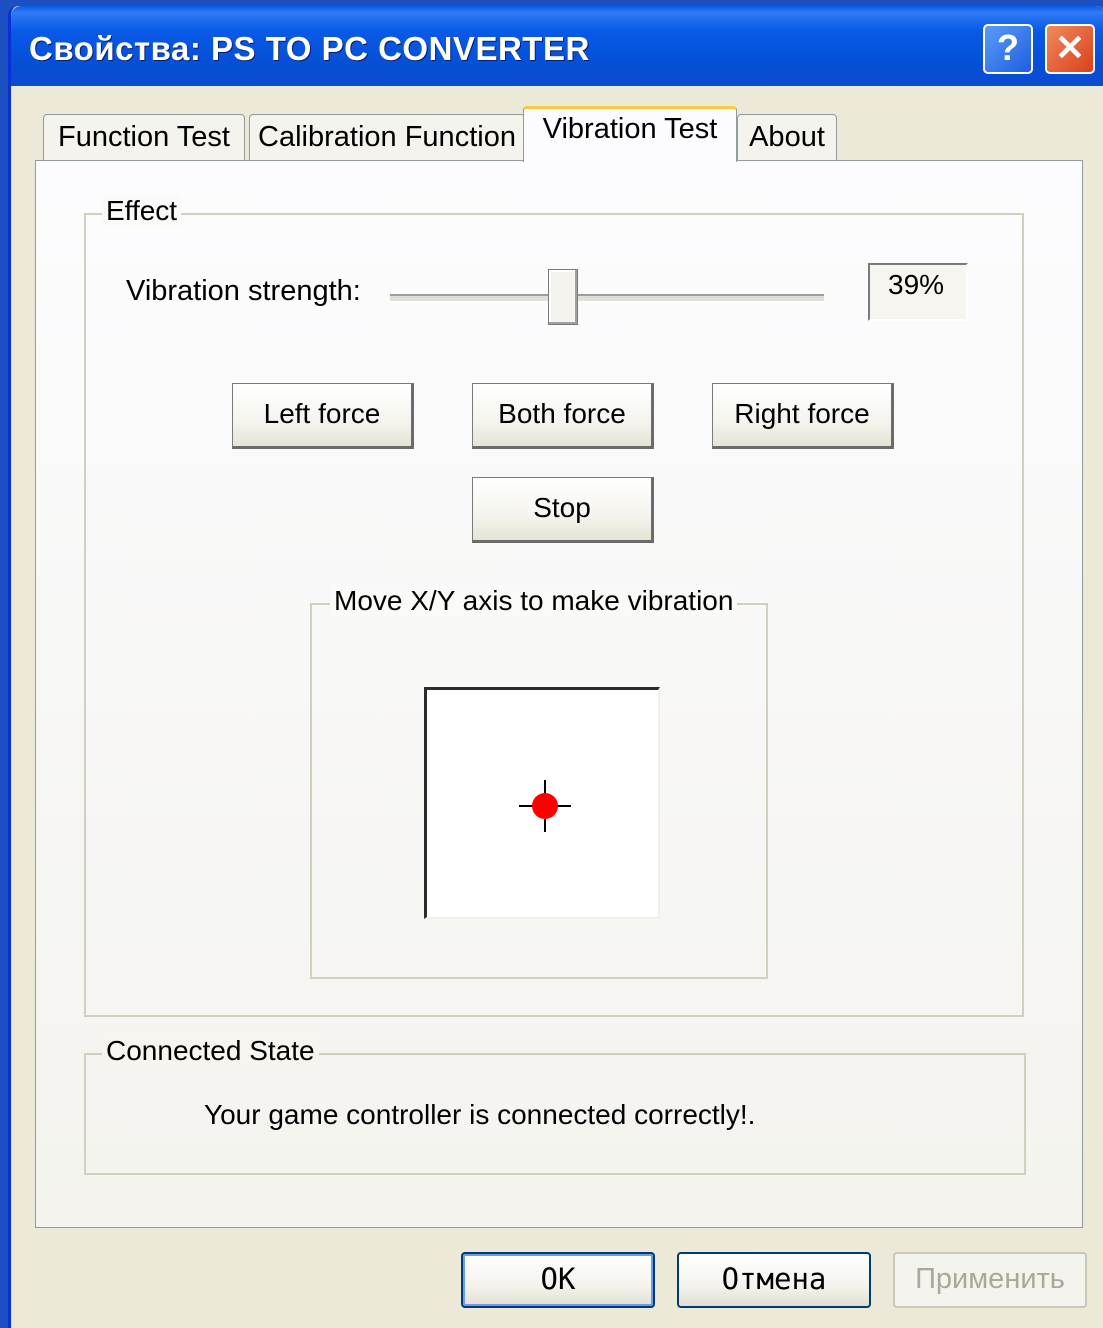 The width and height of the screenshot is (1103, 1328). I want to click on vibration-value: 39%, so click(918, 292).